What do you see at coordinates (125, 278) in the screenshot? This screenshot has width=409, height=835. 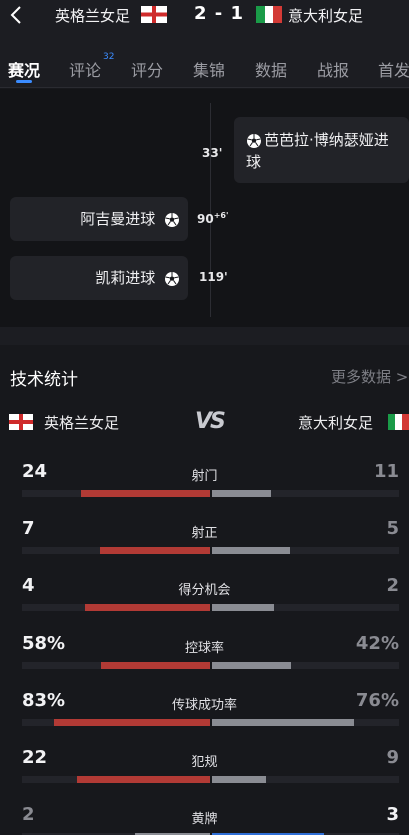 I see `event-text: 凯莉进球` at bounding box center [125, 278].